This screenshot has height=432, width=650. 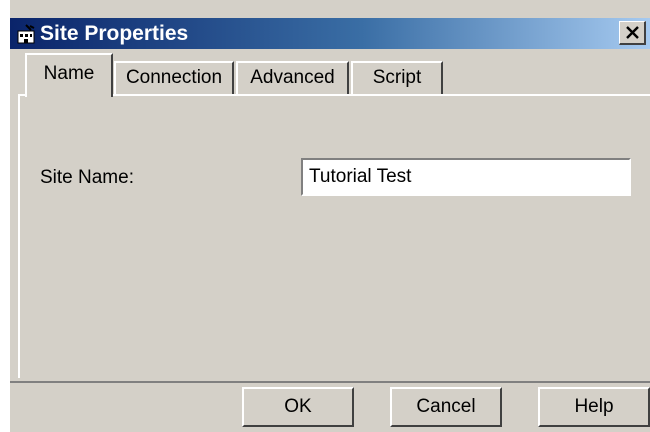 What do you see at coordinates (594, 407) in the screenshot?
I see `help-button: Help` at bounding box center [594, 407].